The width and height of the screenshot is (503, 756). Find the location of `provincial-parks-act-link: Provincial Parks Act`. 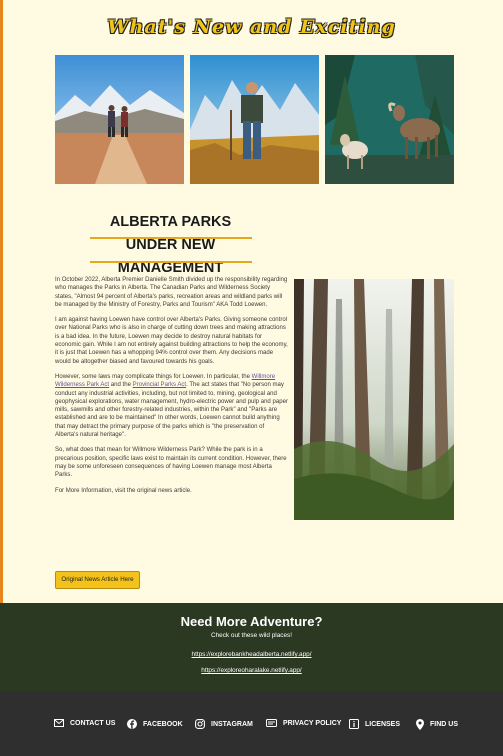

provincial-parks-act-link: Provincial Parks Act is located at coordinates (159, 385).